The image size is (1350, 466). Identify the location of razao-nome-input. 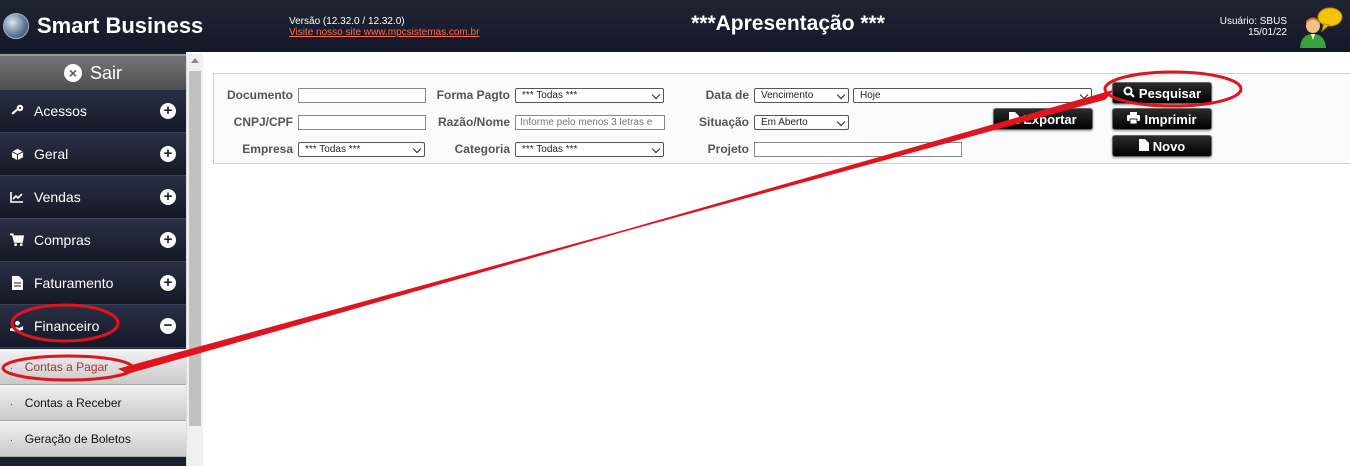
(590, 122).